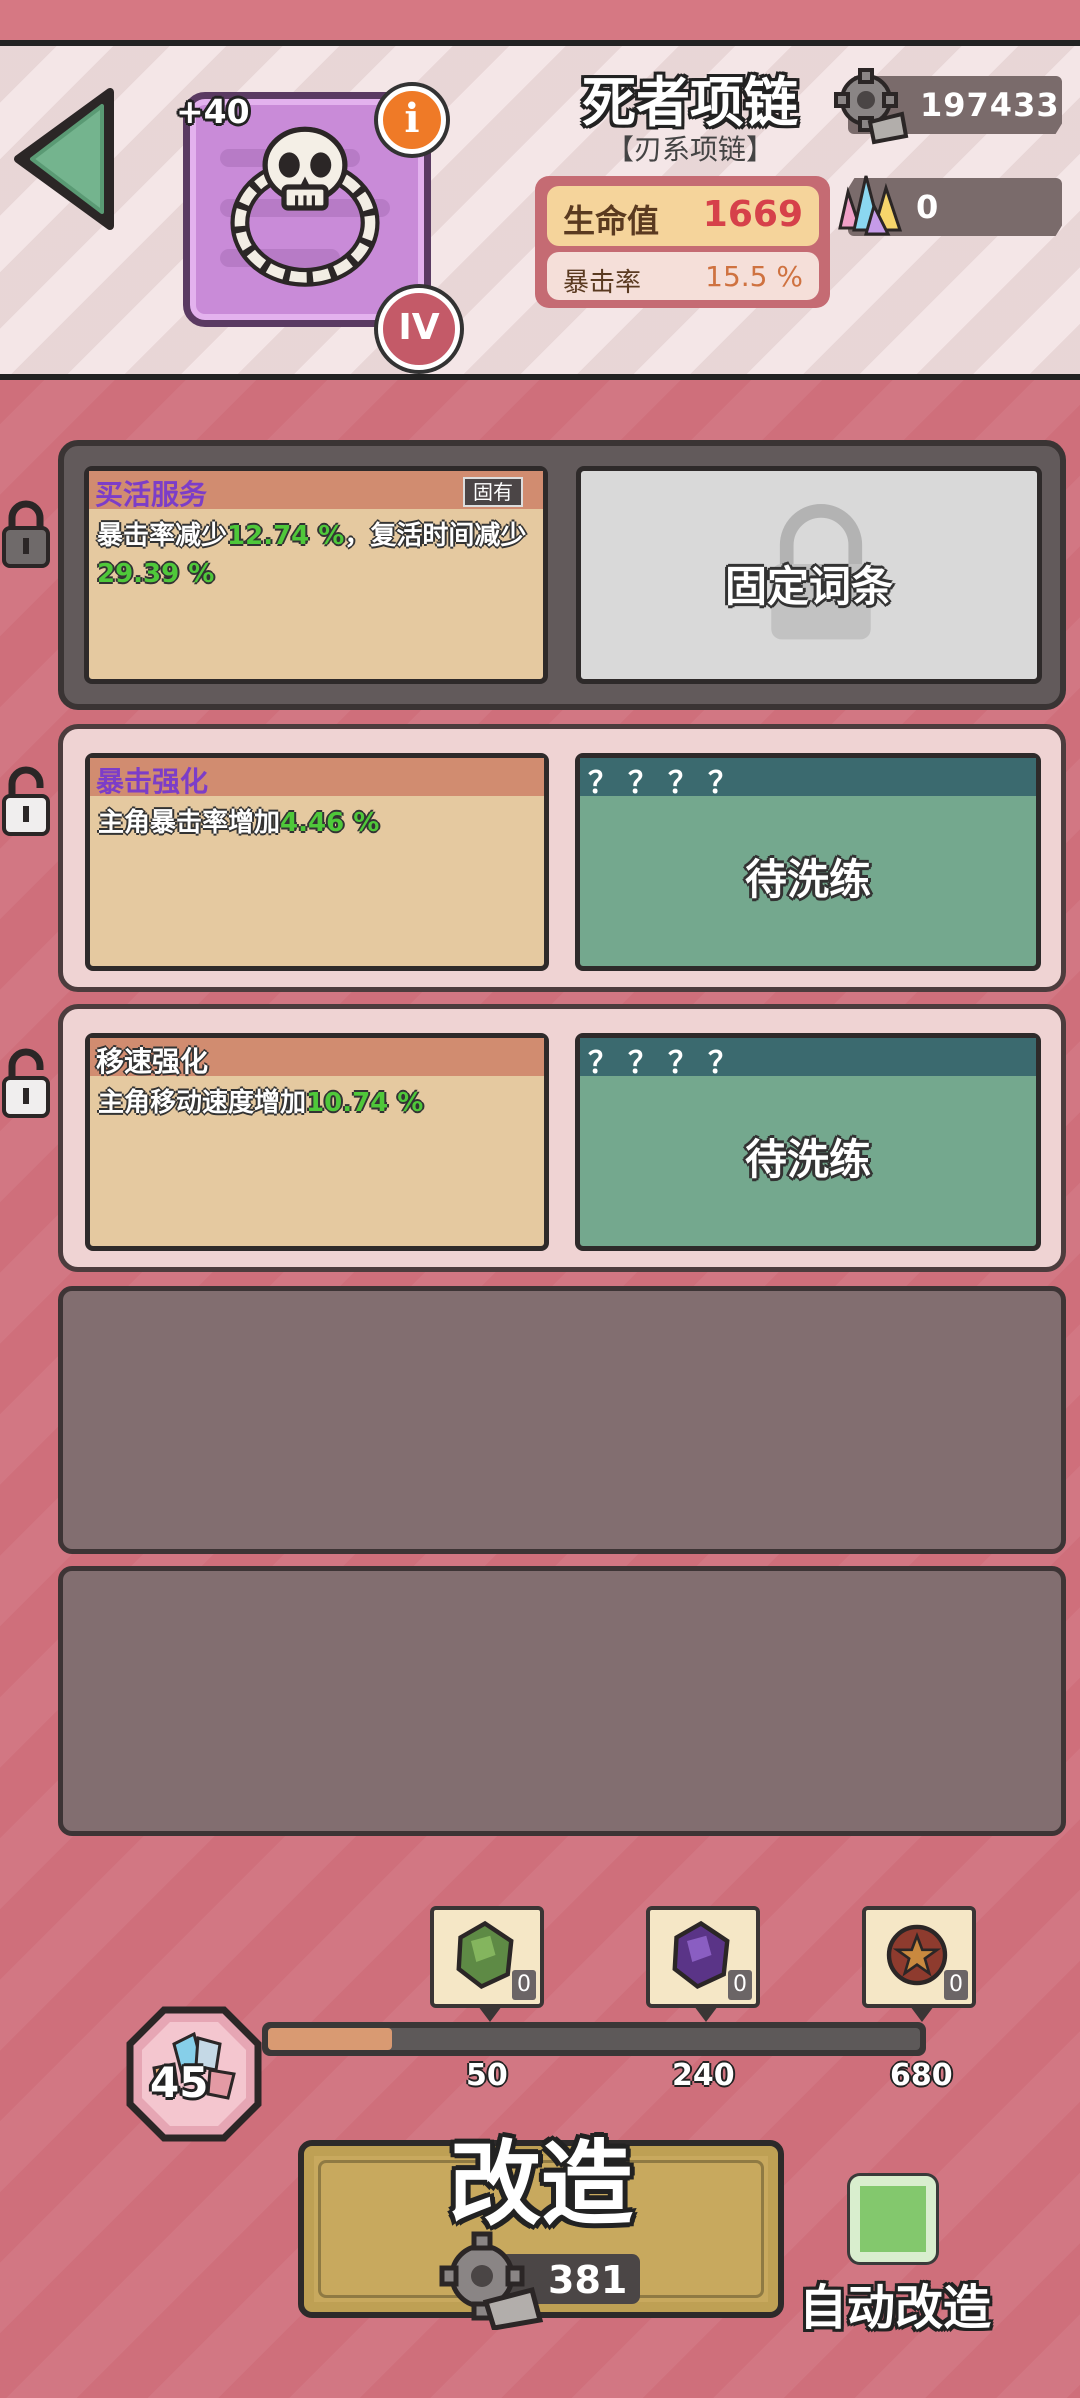  I want to click on red-star-coin-icon, so click(917, 1955).